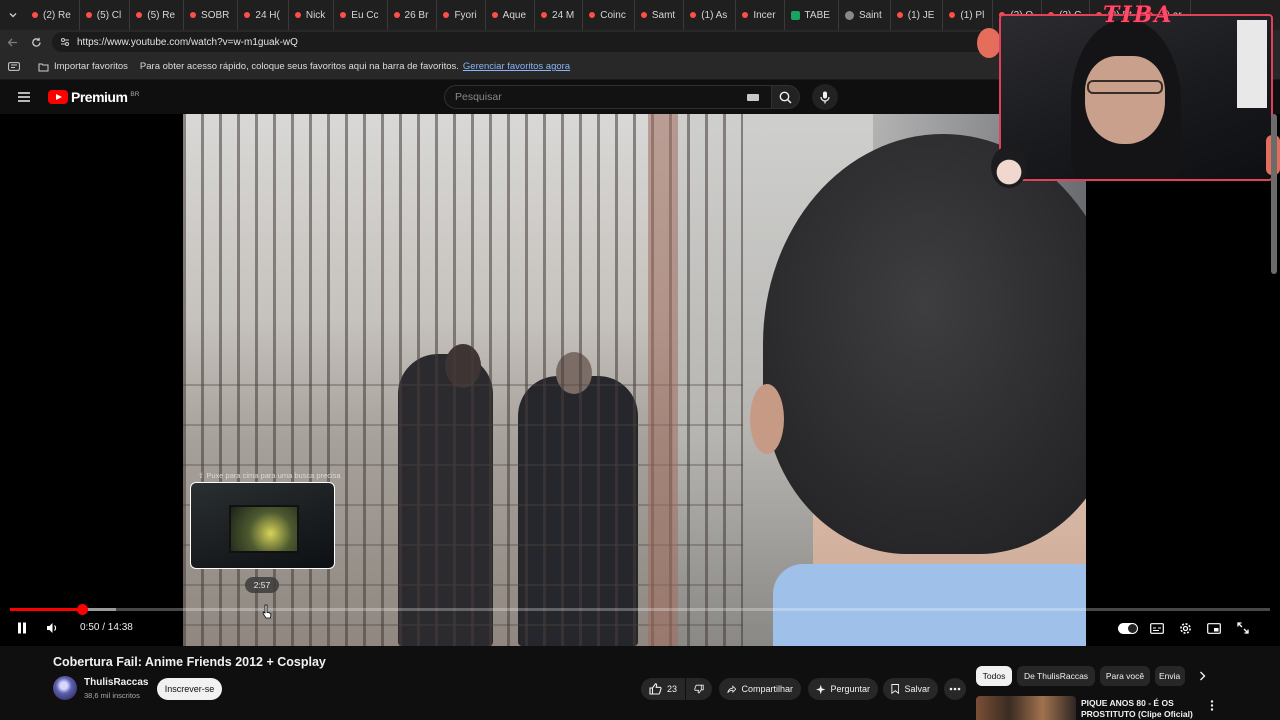  What do you see at coordinates (312, 15) in the screenshot?
I see `browser-tab: Nick` at bounding box center [312, 15].